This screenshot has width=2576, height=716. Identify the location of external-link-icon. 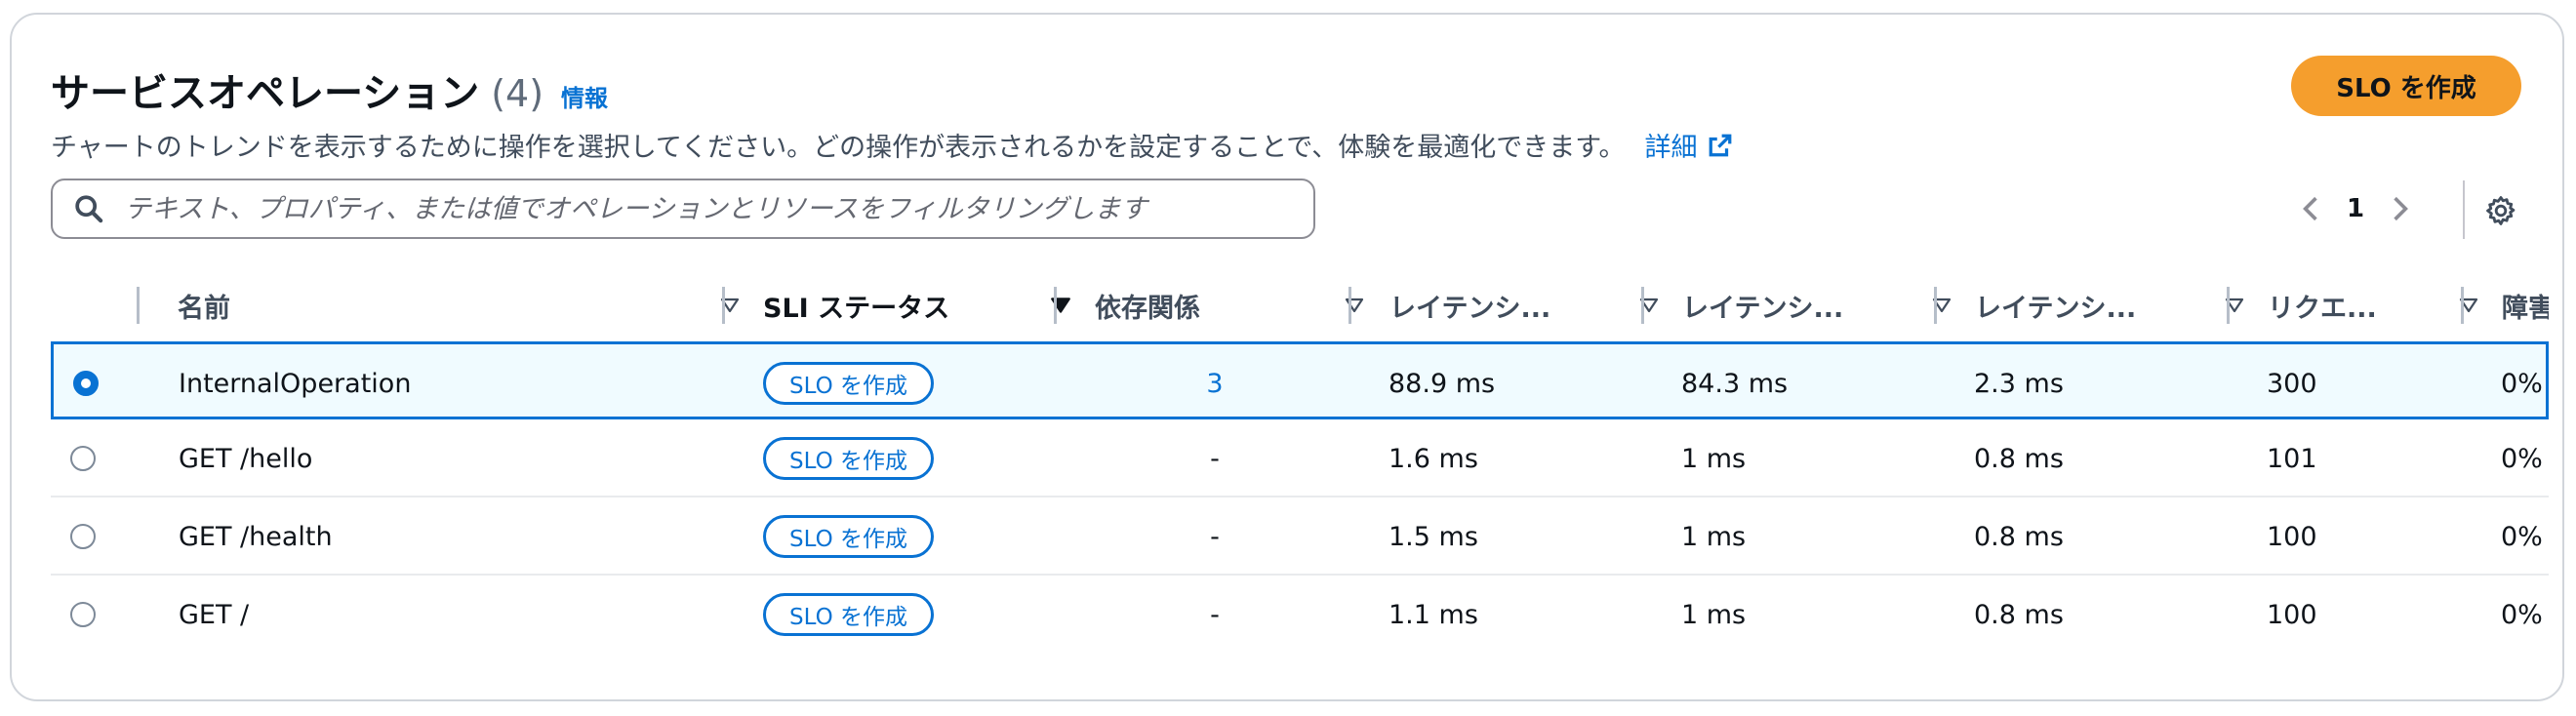
(1720, 145).